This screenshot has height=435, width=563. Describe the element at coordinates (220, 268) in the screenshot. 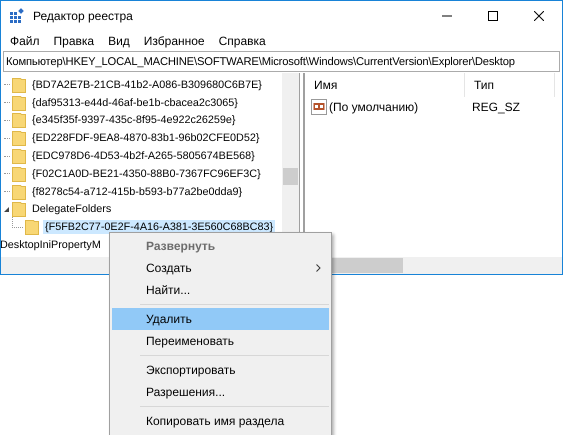

I see `menu-item: Создать` at that location.